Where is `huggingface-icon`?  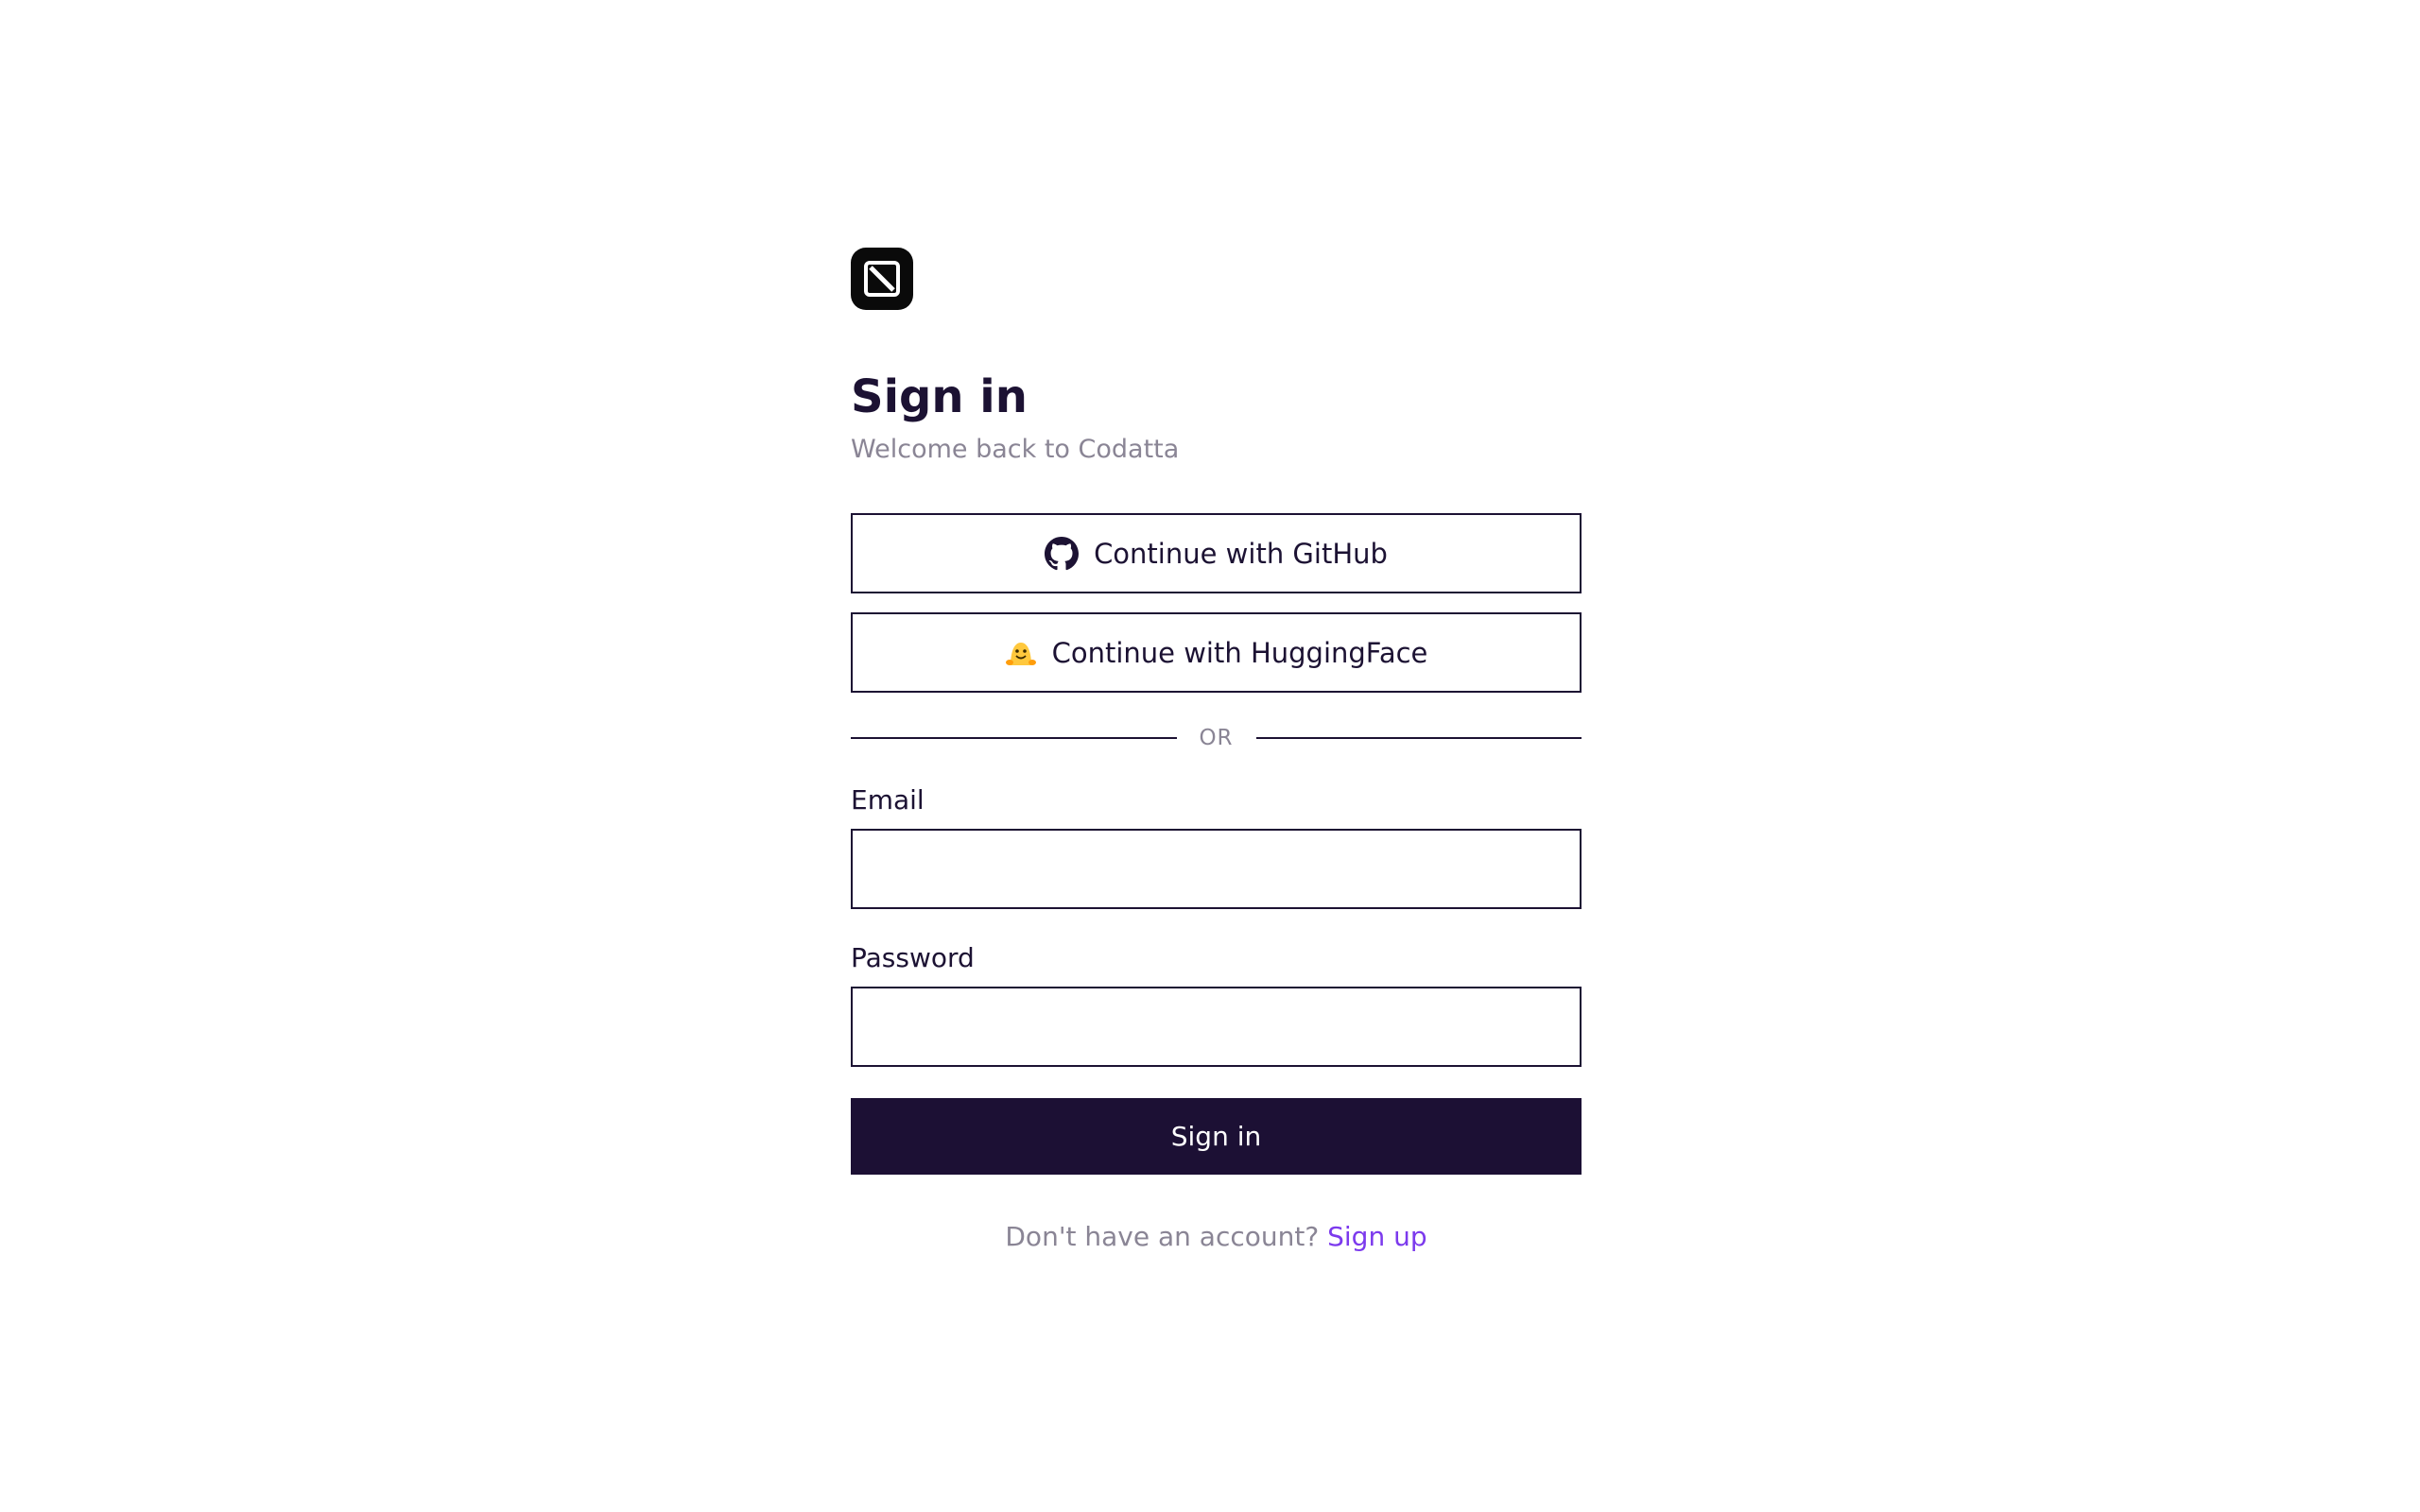
huggingface-icon is located at coordinates (1021, 653).